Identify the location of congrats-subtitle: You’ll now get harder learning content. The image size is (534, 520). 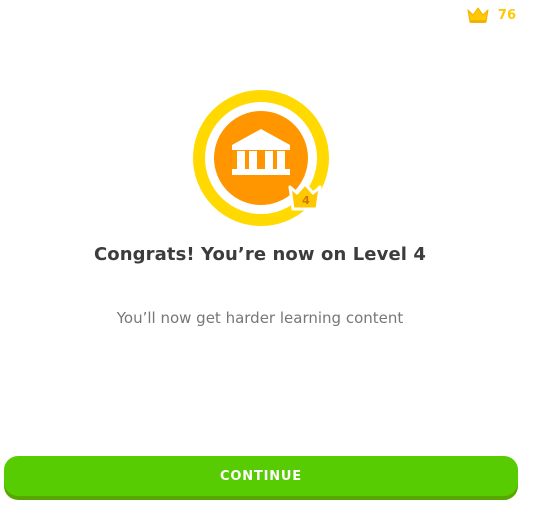
(260, 318).